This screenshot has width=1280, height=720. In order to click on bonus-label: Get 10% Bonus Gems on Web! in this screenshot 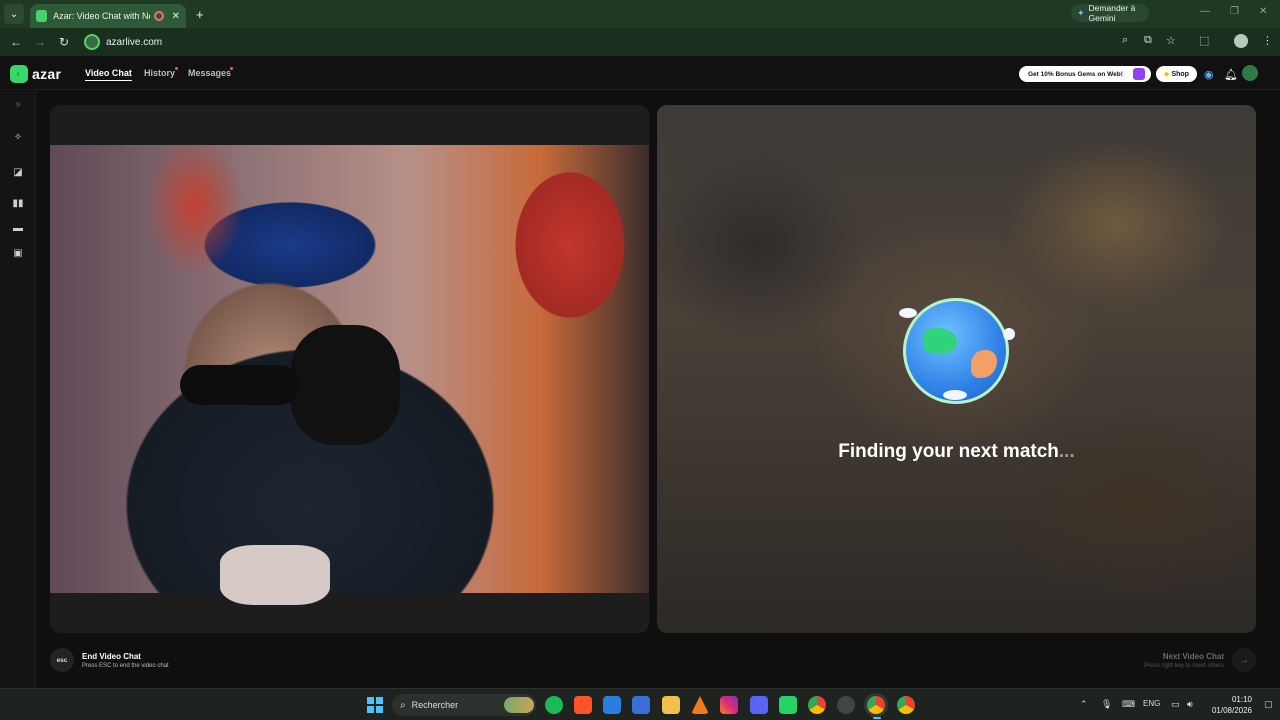, I will do `click(1075, 74)`.